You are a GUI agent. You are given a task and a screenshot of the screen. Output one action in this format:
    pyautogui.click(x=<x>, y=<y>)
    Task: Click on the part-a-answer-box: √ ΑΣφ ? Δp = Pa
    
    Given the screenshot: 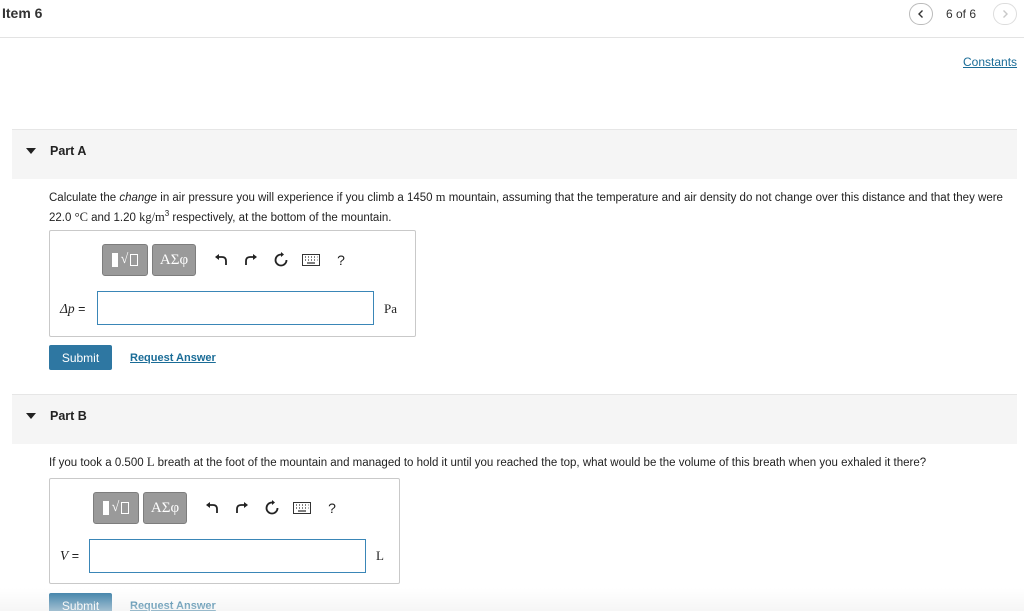 What is the action you would take?
    pyautogui.click(x=232, y=283)
    